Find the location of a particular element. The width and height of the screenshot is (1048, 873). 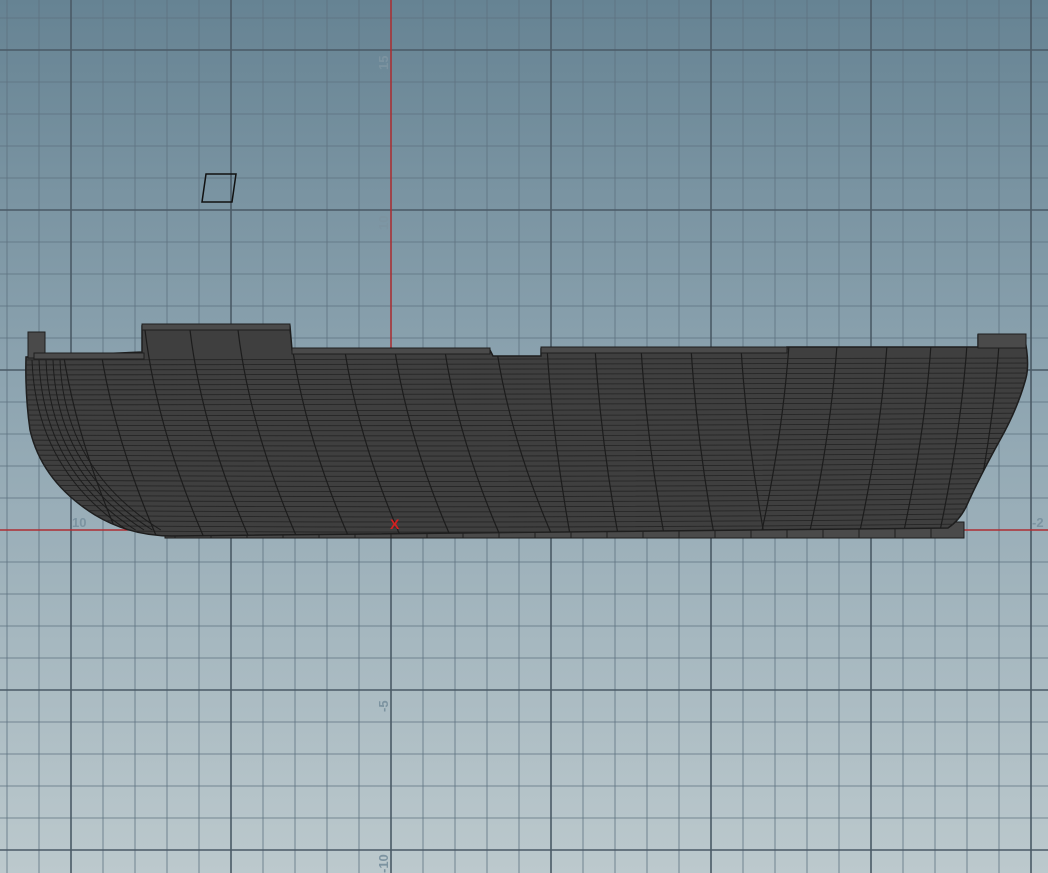

y-axis-label-neg5: -5 is located at coordinates (383, 706).